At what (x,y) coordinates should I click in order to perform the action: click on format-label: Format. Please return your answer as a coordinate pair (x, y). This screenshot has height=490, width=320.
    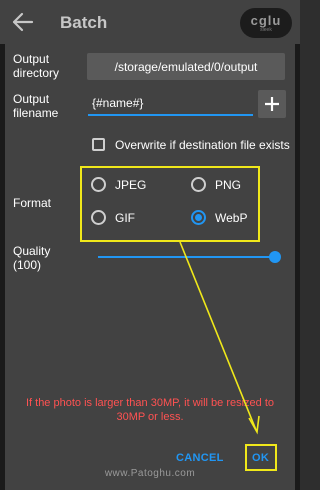
    Looking at the image, I should click on (32, 203).